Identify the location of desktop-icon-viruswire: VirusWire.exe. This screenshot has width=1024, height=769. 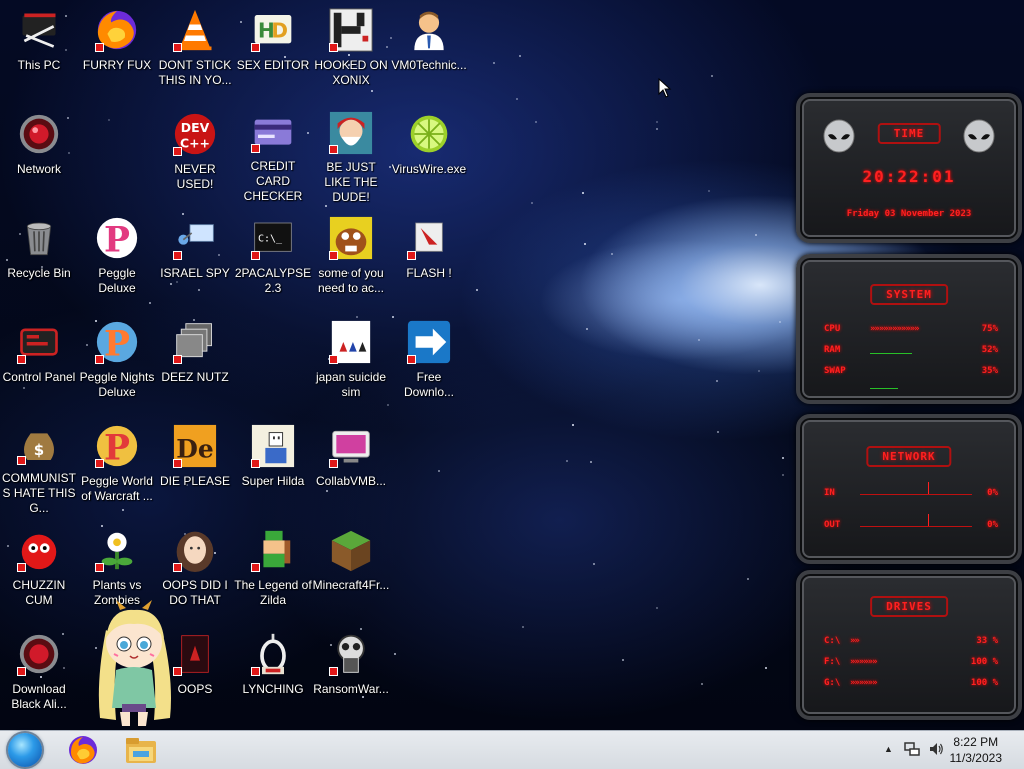
(429, 154).